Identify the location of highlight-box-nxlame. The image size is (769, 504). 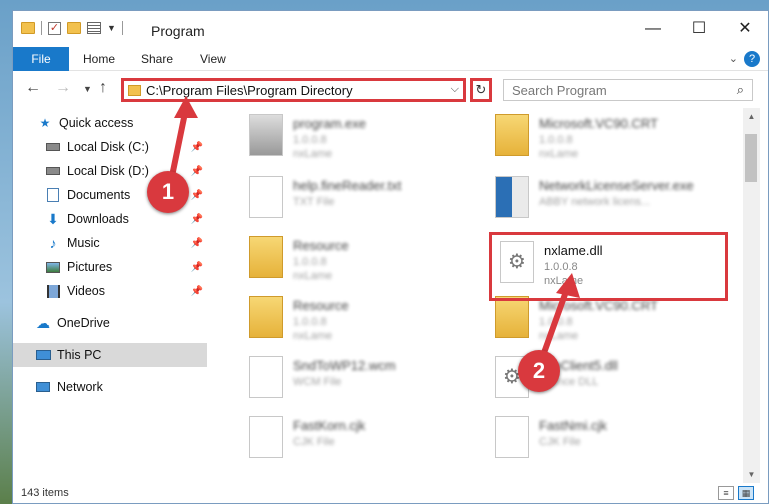
(608, 266).